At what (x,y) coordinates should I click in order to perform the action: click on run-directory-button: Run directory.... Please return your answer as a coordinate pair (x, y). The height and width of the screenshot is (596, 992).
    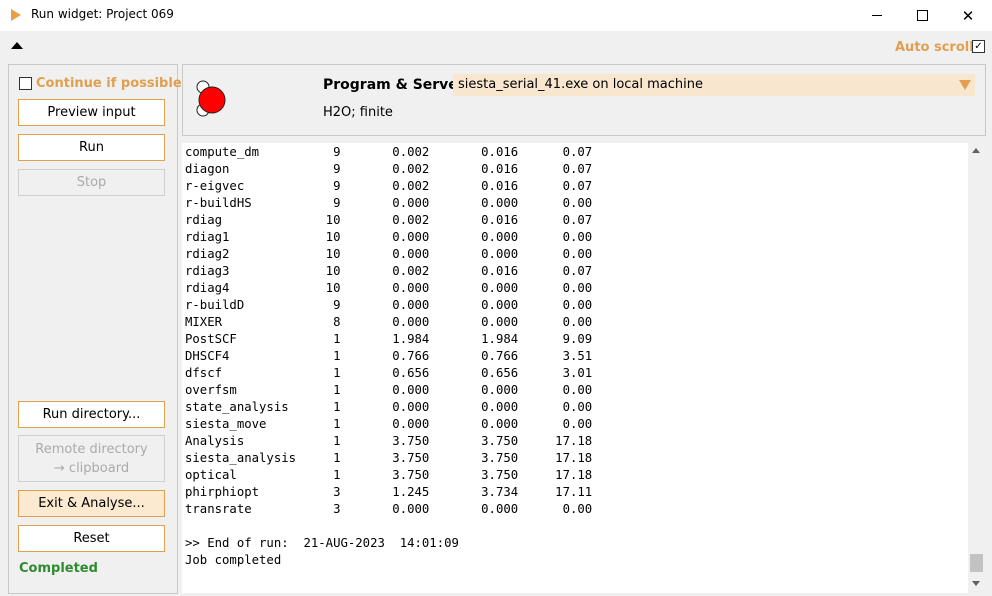
    Looking at the image, I should click on (91, 414).